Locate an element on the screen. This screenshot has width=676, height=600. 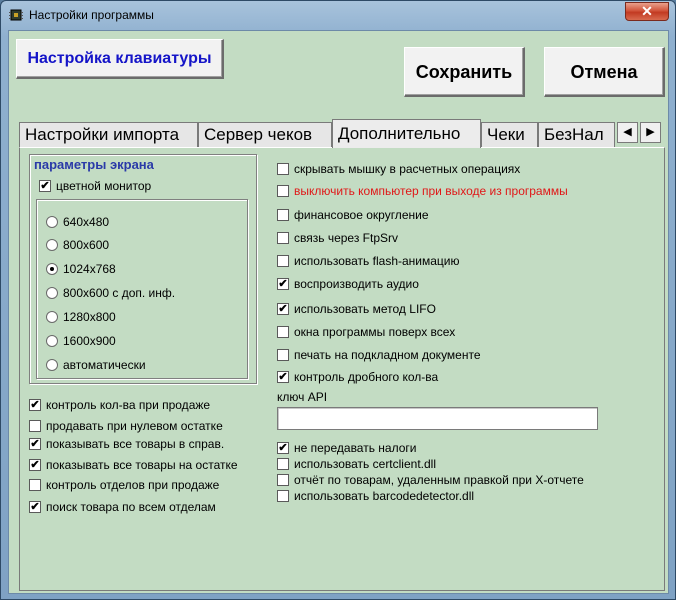
api-key-label: ключ API is located at coordinates (302, 397).